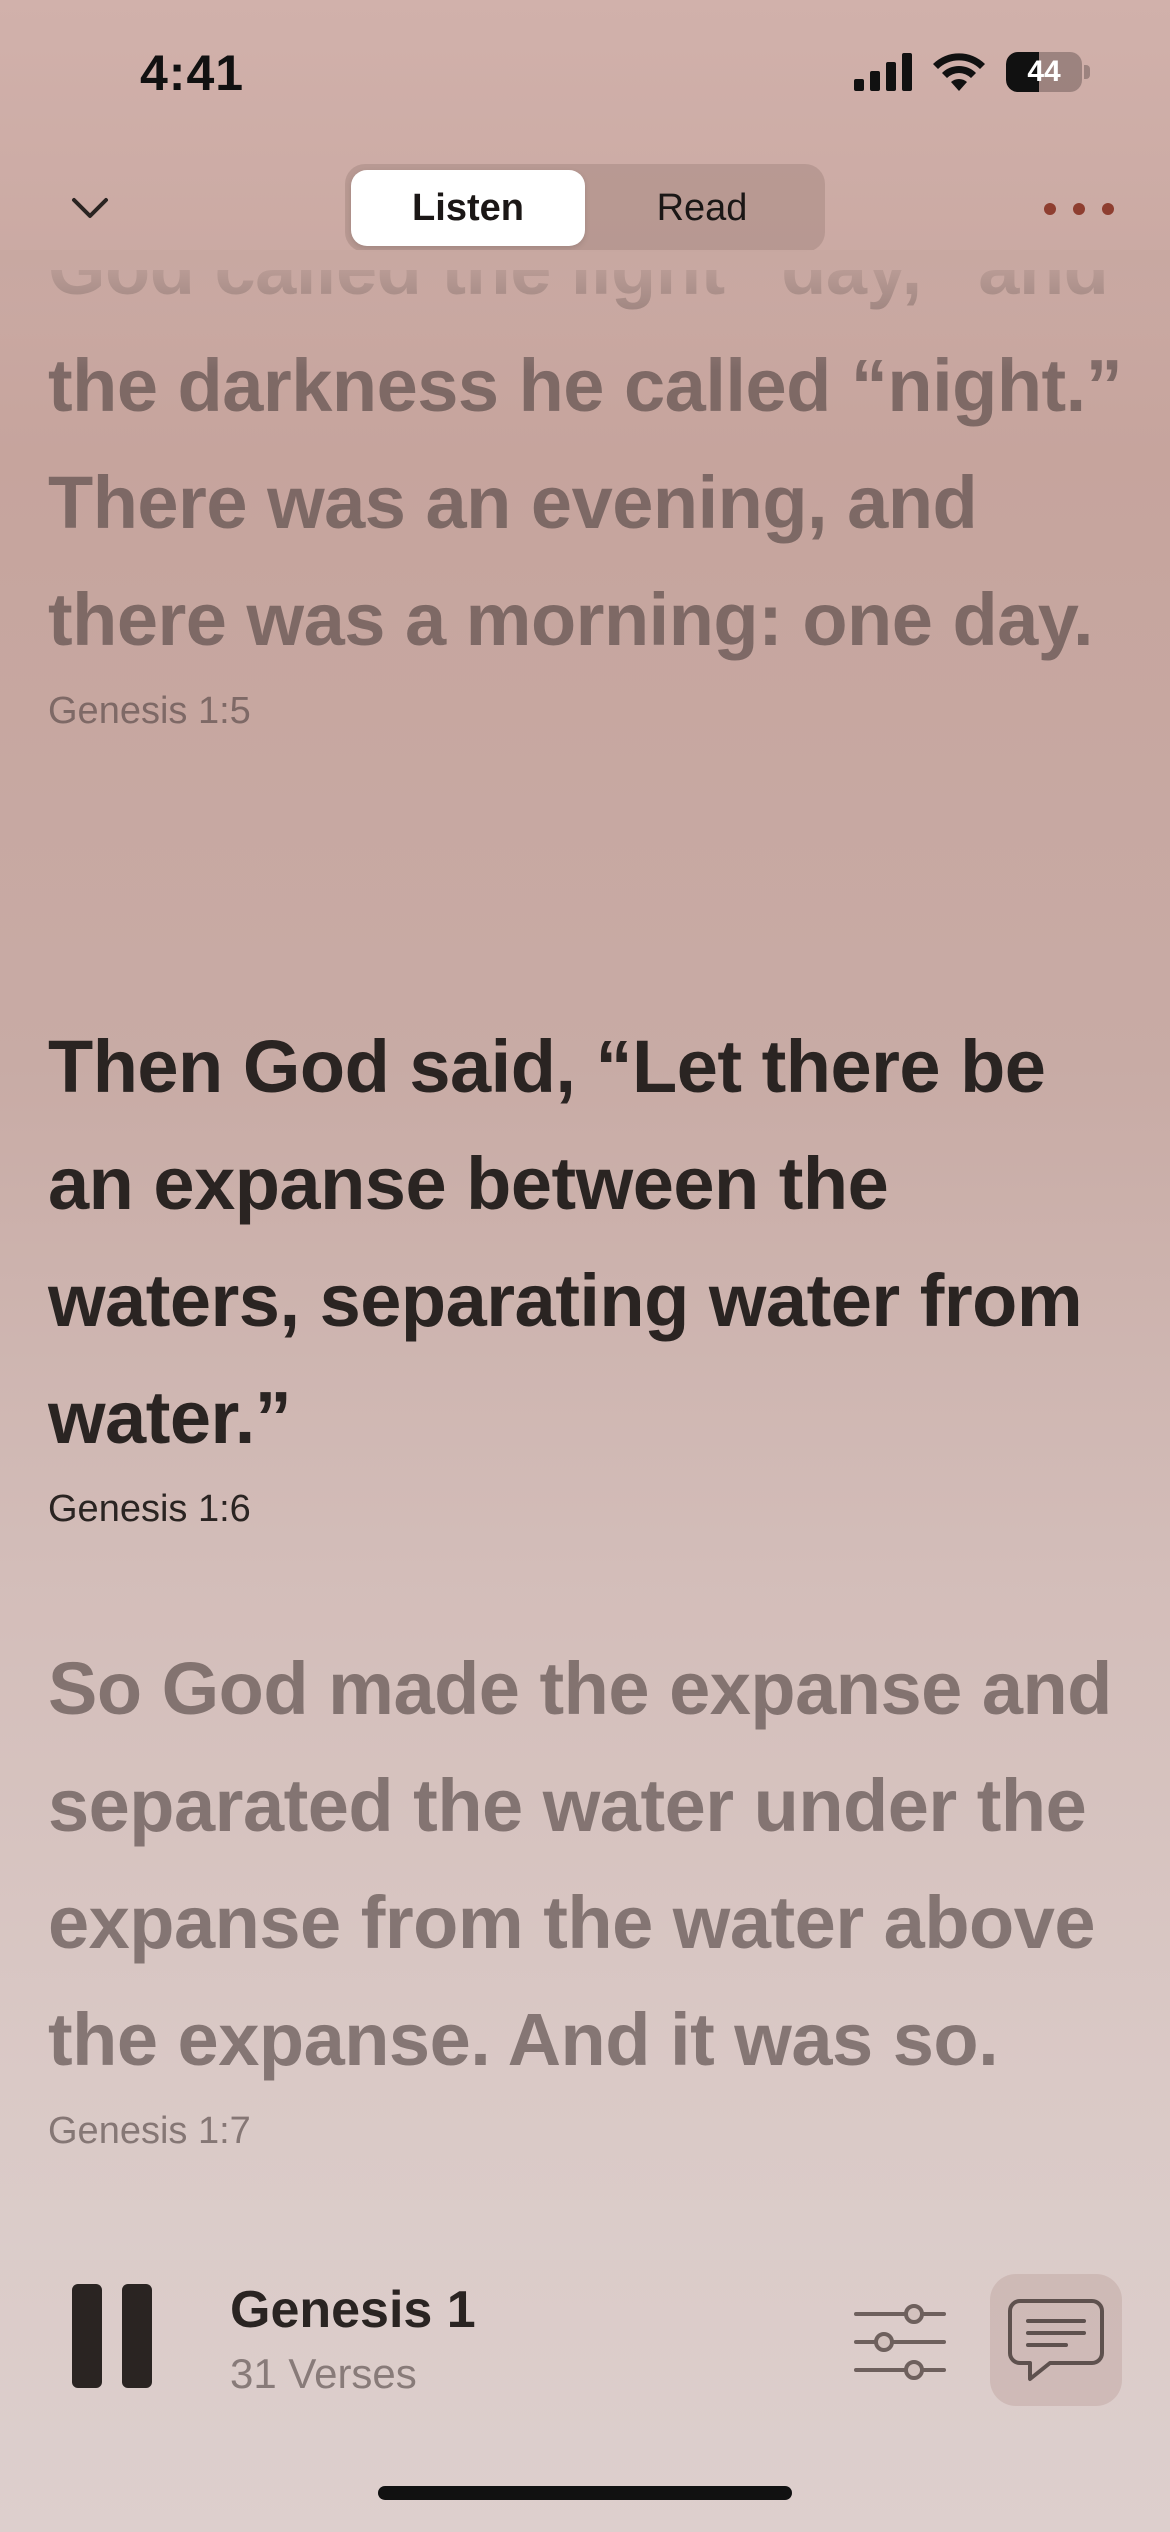  Describe the element at coordinates (192, 73) in the screenshot. I see `status-time: 4:41` at that location.